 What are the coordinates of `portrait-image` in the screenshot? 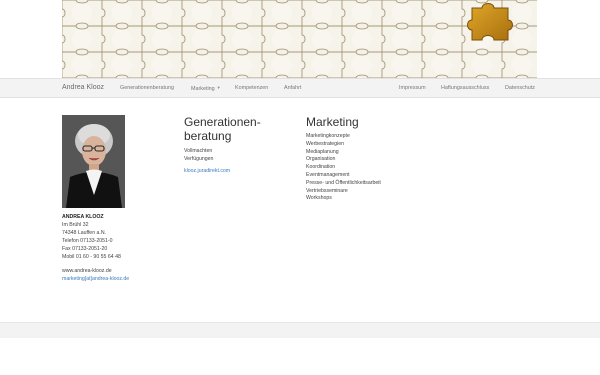 It's located at (93, 161).